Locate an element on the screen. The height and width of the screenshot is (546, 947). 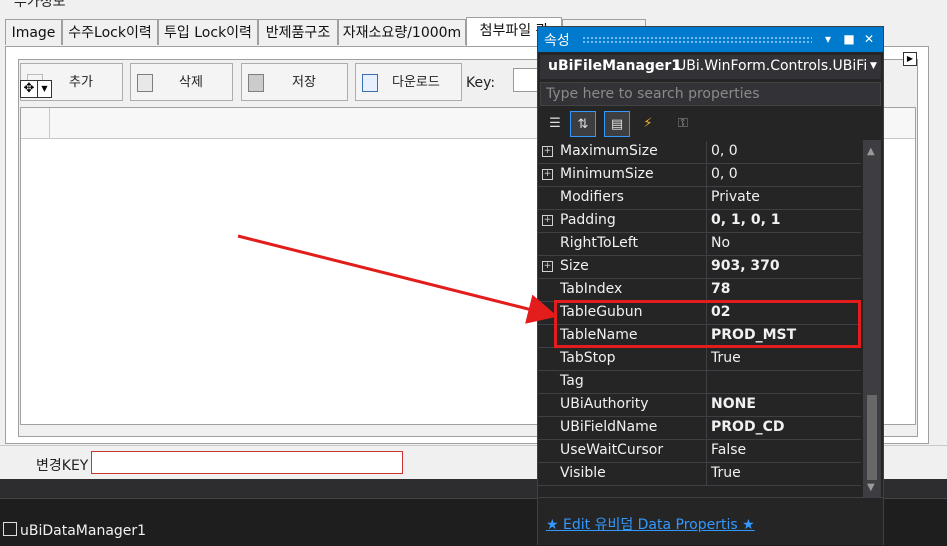
key-label: Key: is located at coordinates (481, 83).